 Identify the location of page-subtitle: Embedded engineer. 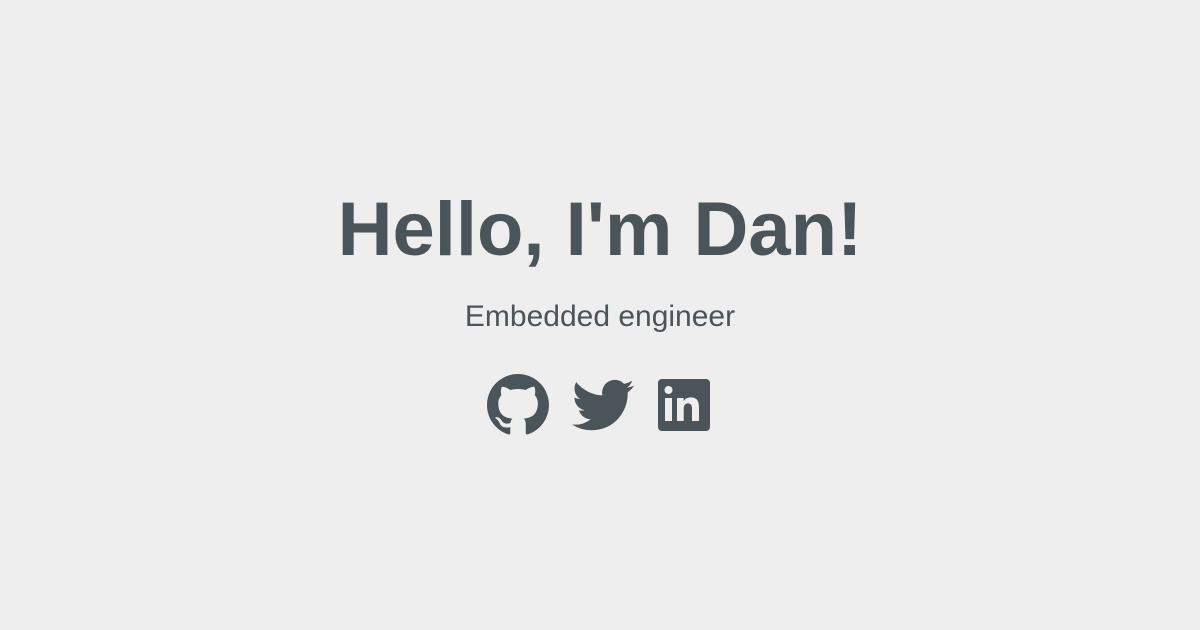
(600, 316).